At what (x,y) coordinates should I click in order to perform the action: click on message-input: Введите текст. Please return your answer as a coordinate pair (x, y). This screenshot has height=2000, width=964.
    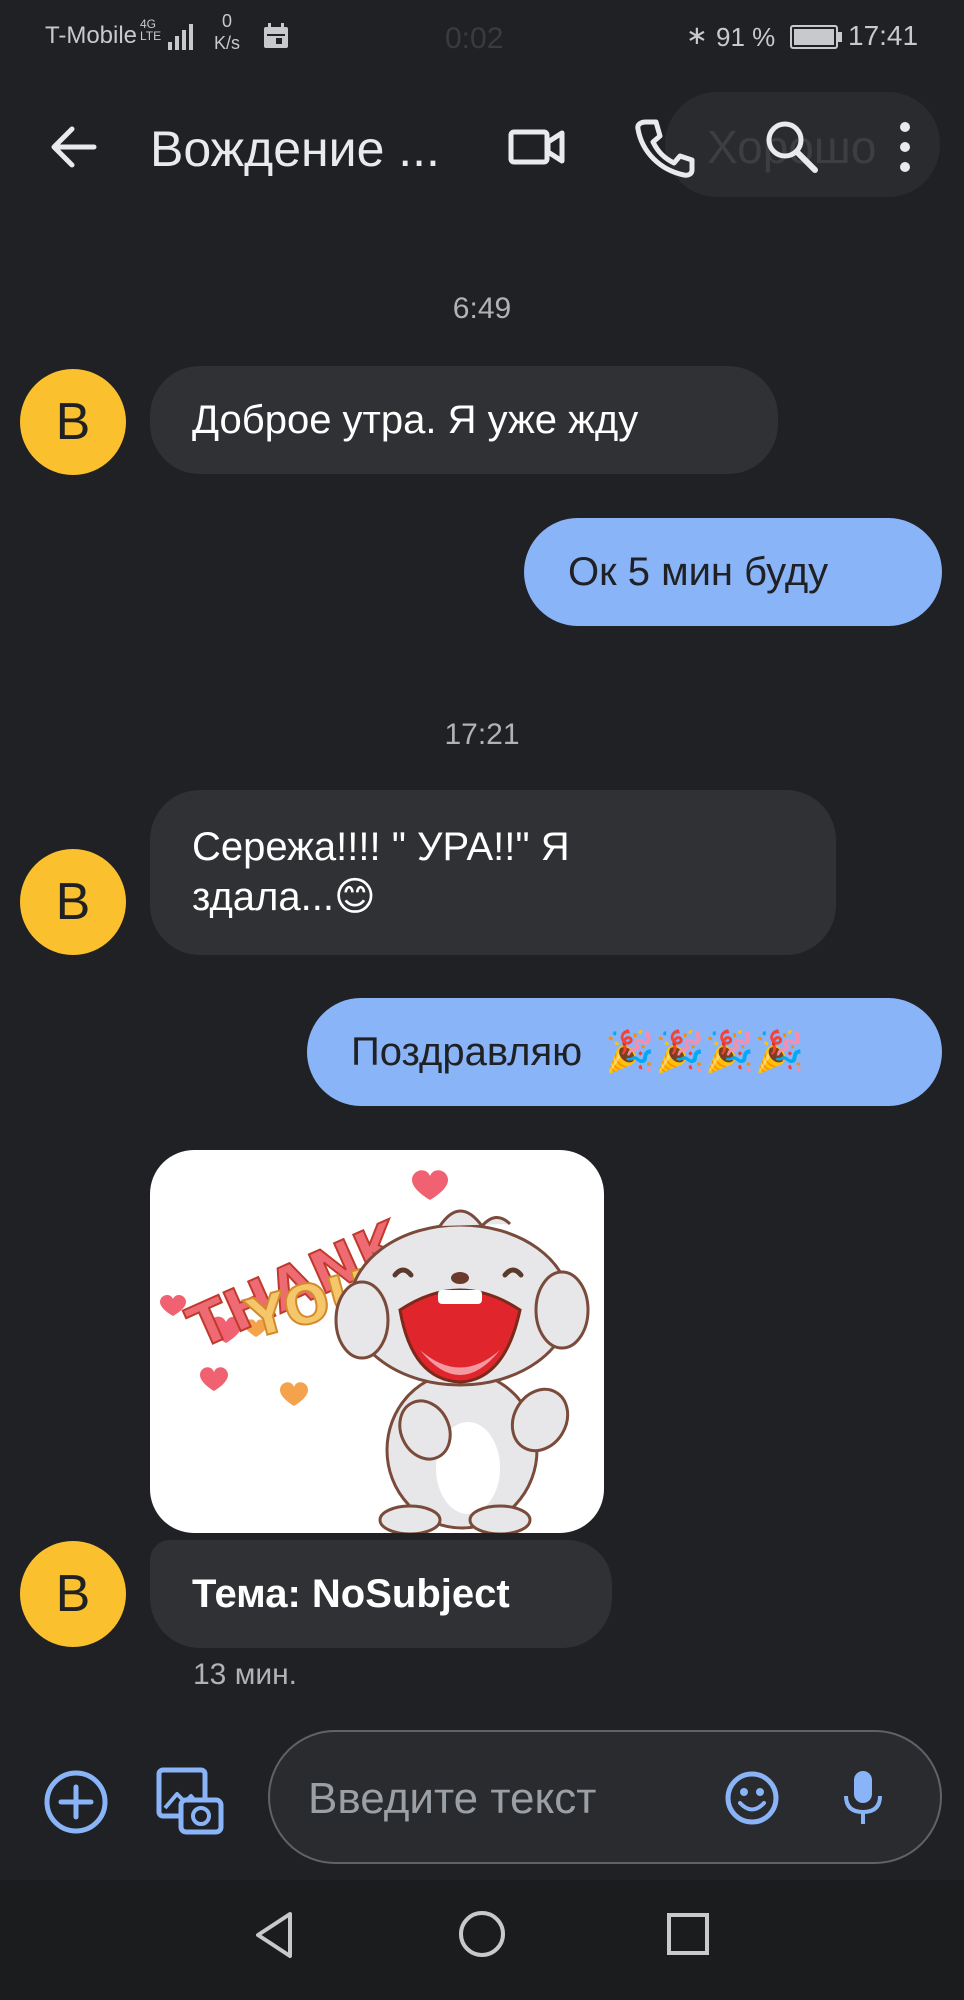
    Looking at the image, I should click on (605, 1797).